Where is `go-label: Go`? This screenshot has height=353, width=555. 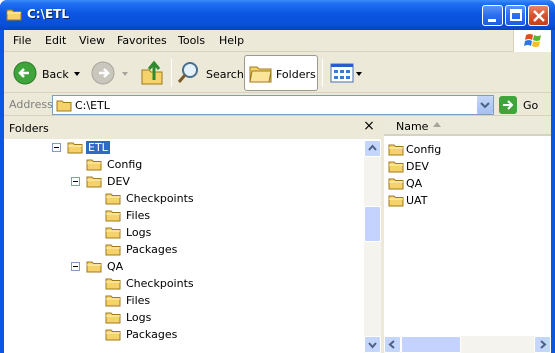
go-label: Go is located at coordinates (531, 105).